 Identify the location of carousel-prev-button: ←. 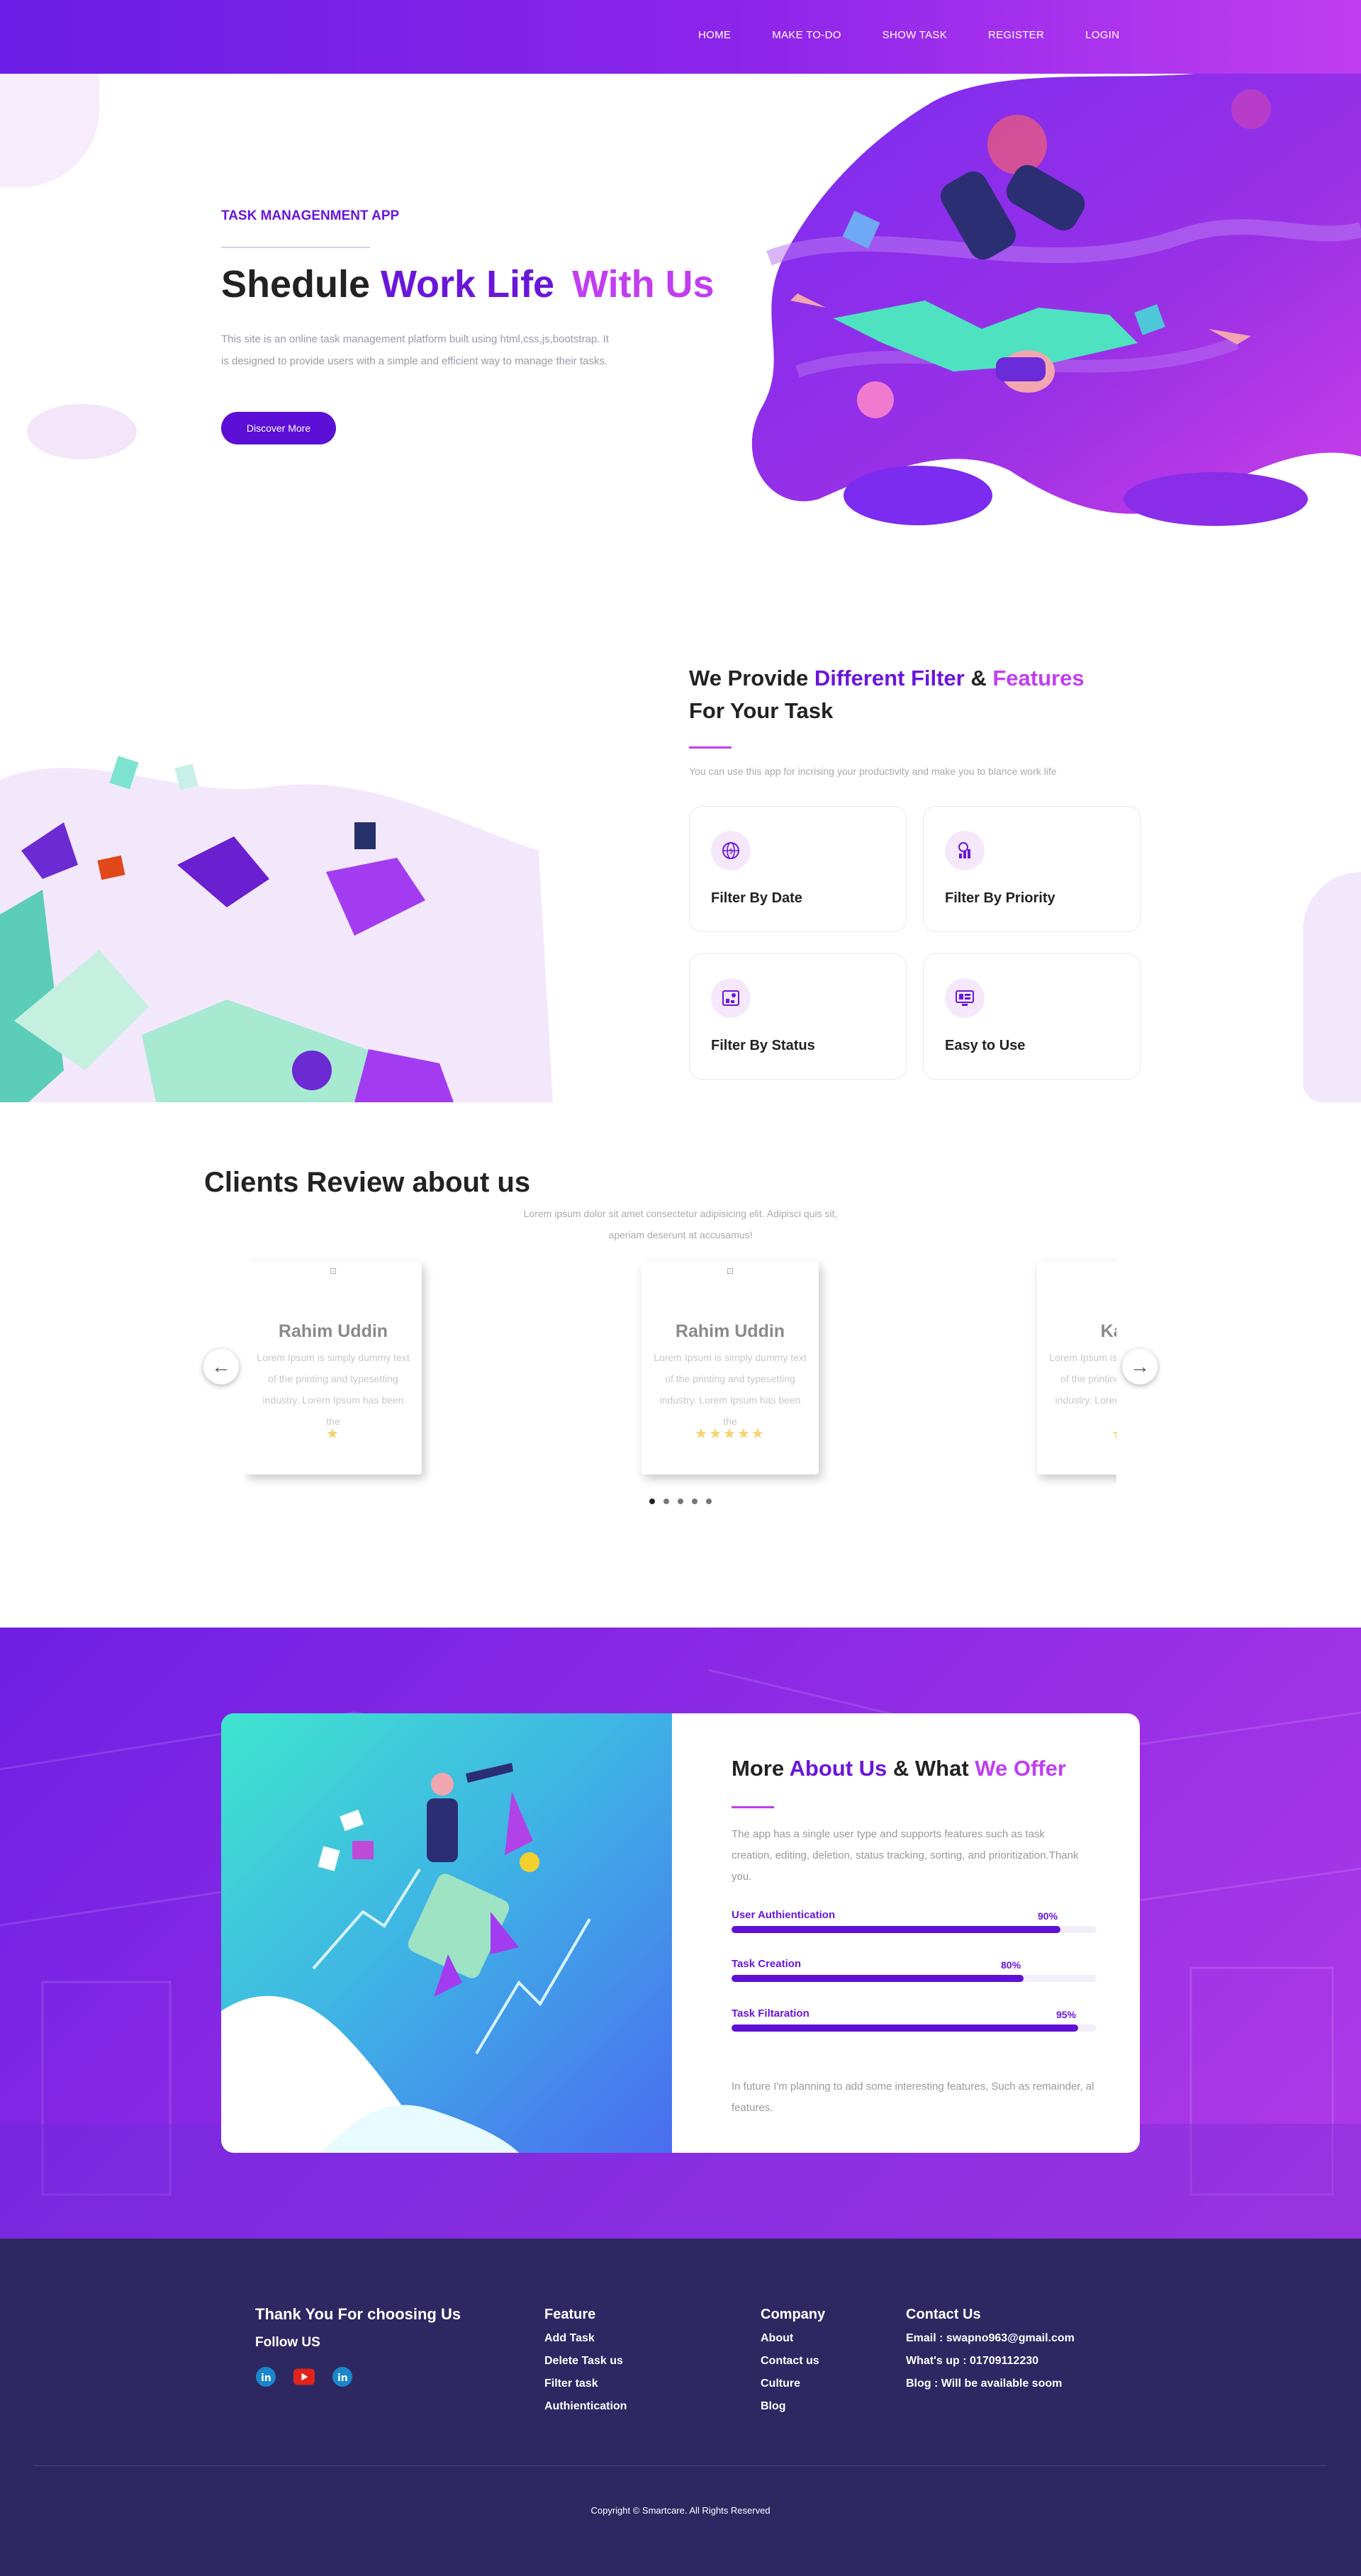
(221, 1366).